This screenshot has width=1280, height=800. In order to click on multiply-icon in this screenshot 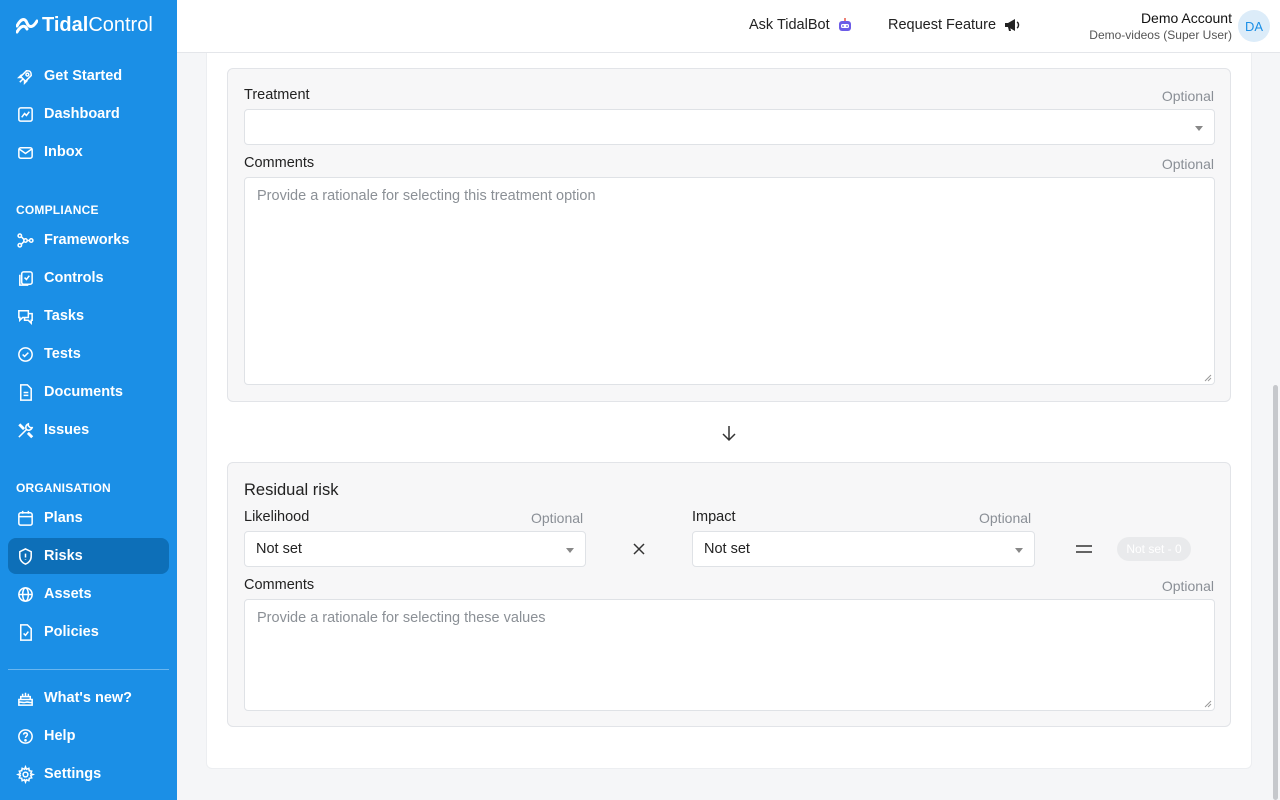, I will do `click(639, 549)`.